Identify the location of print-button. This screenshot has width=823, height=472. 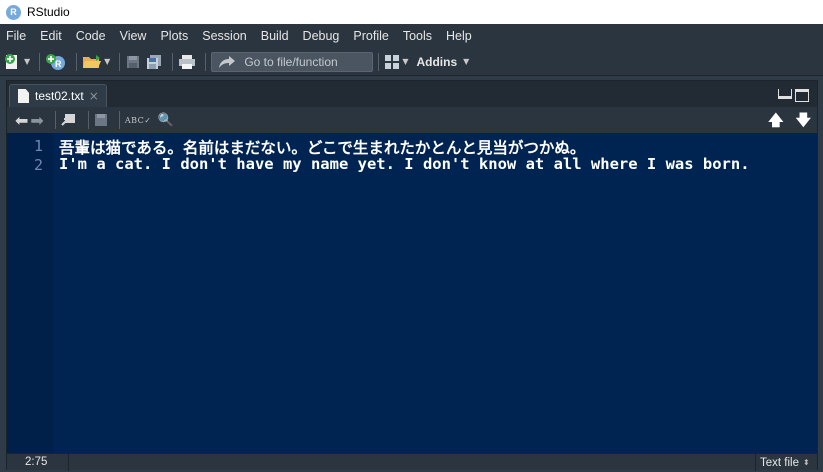
(187, 62).